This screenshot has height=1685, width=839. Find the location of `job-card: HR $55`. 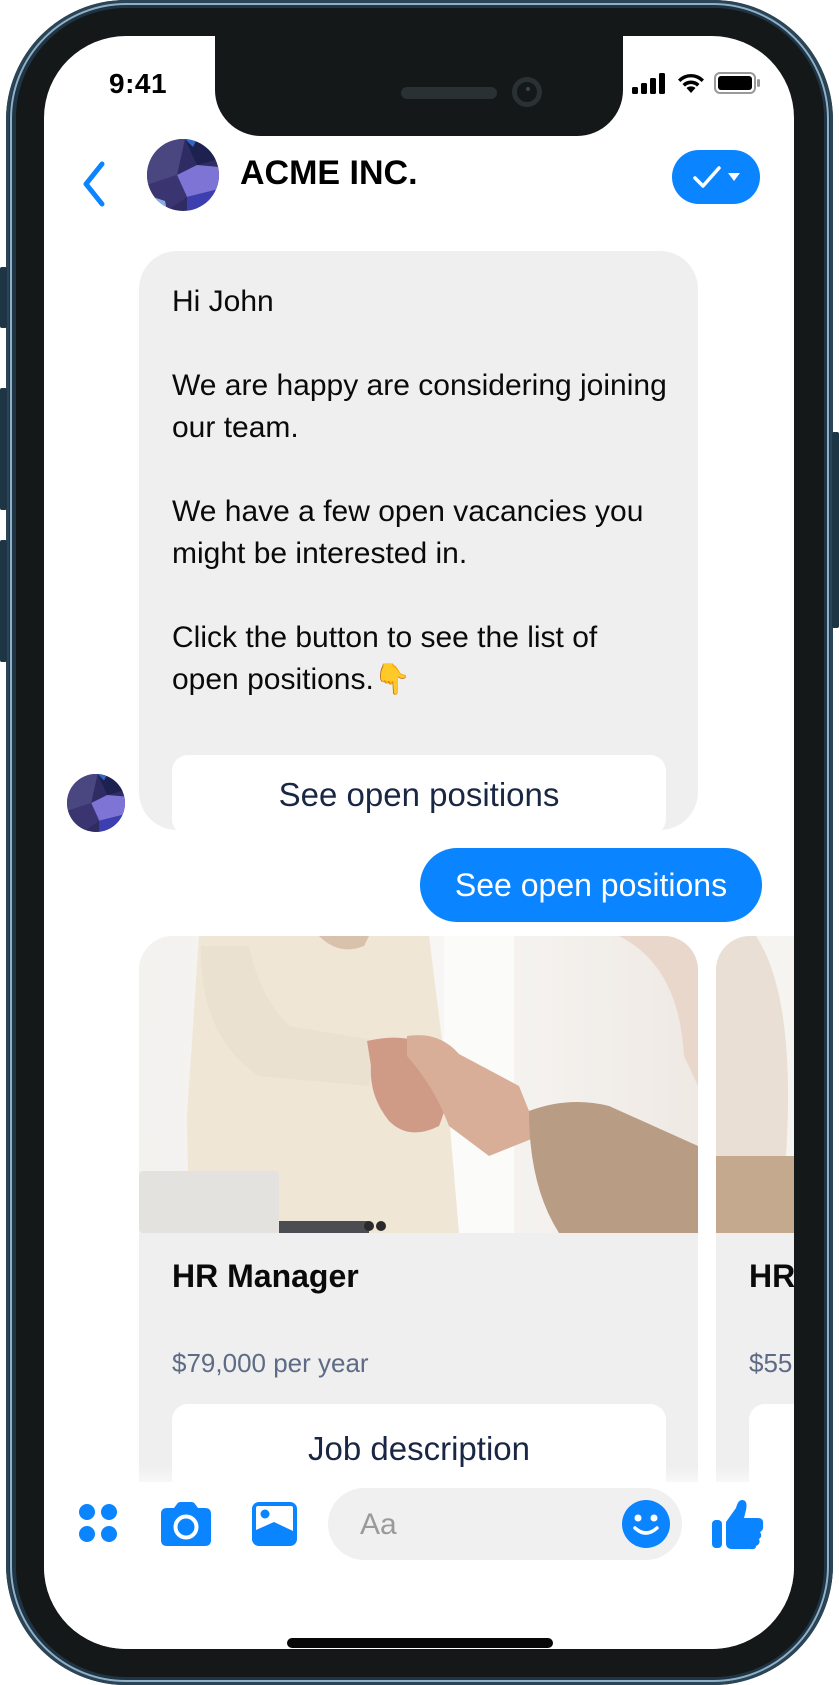

job-card: HR $55 is located at coordinates (755, 1216).